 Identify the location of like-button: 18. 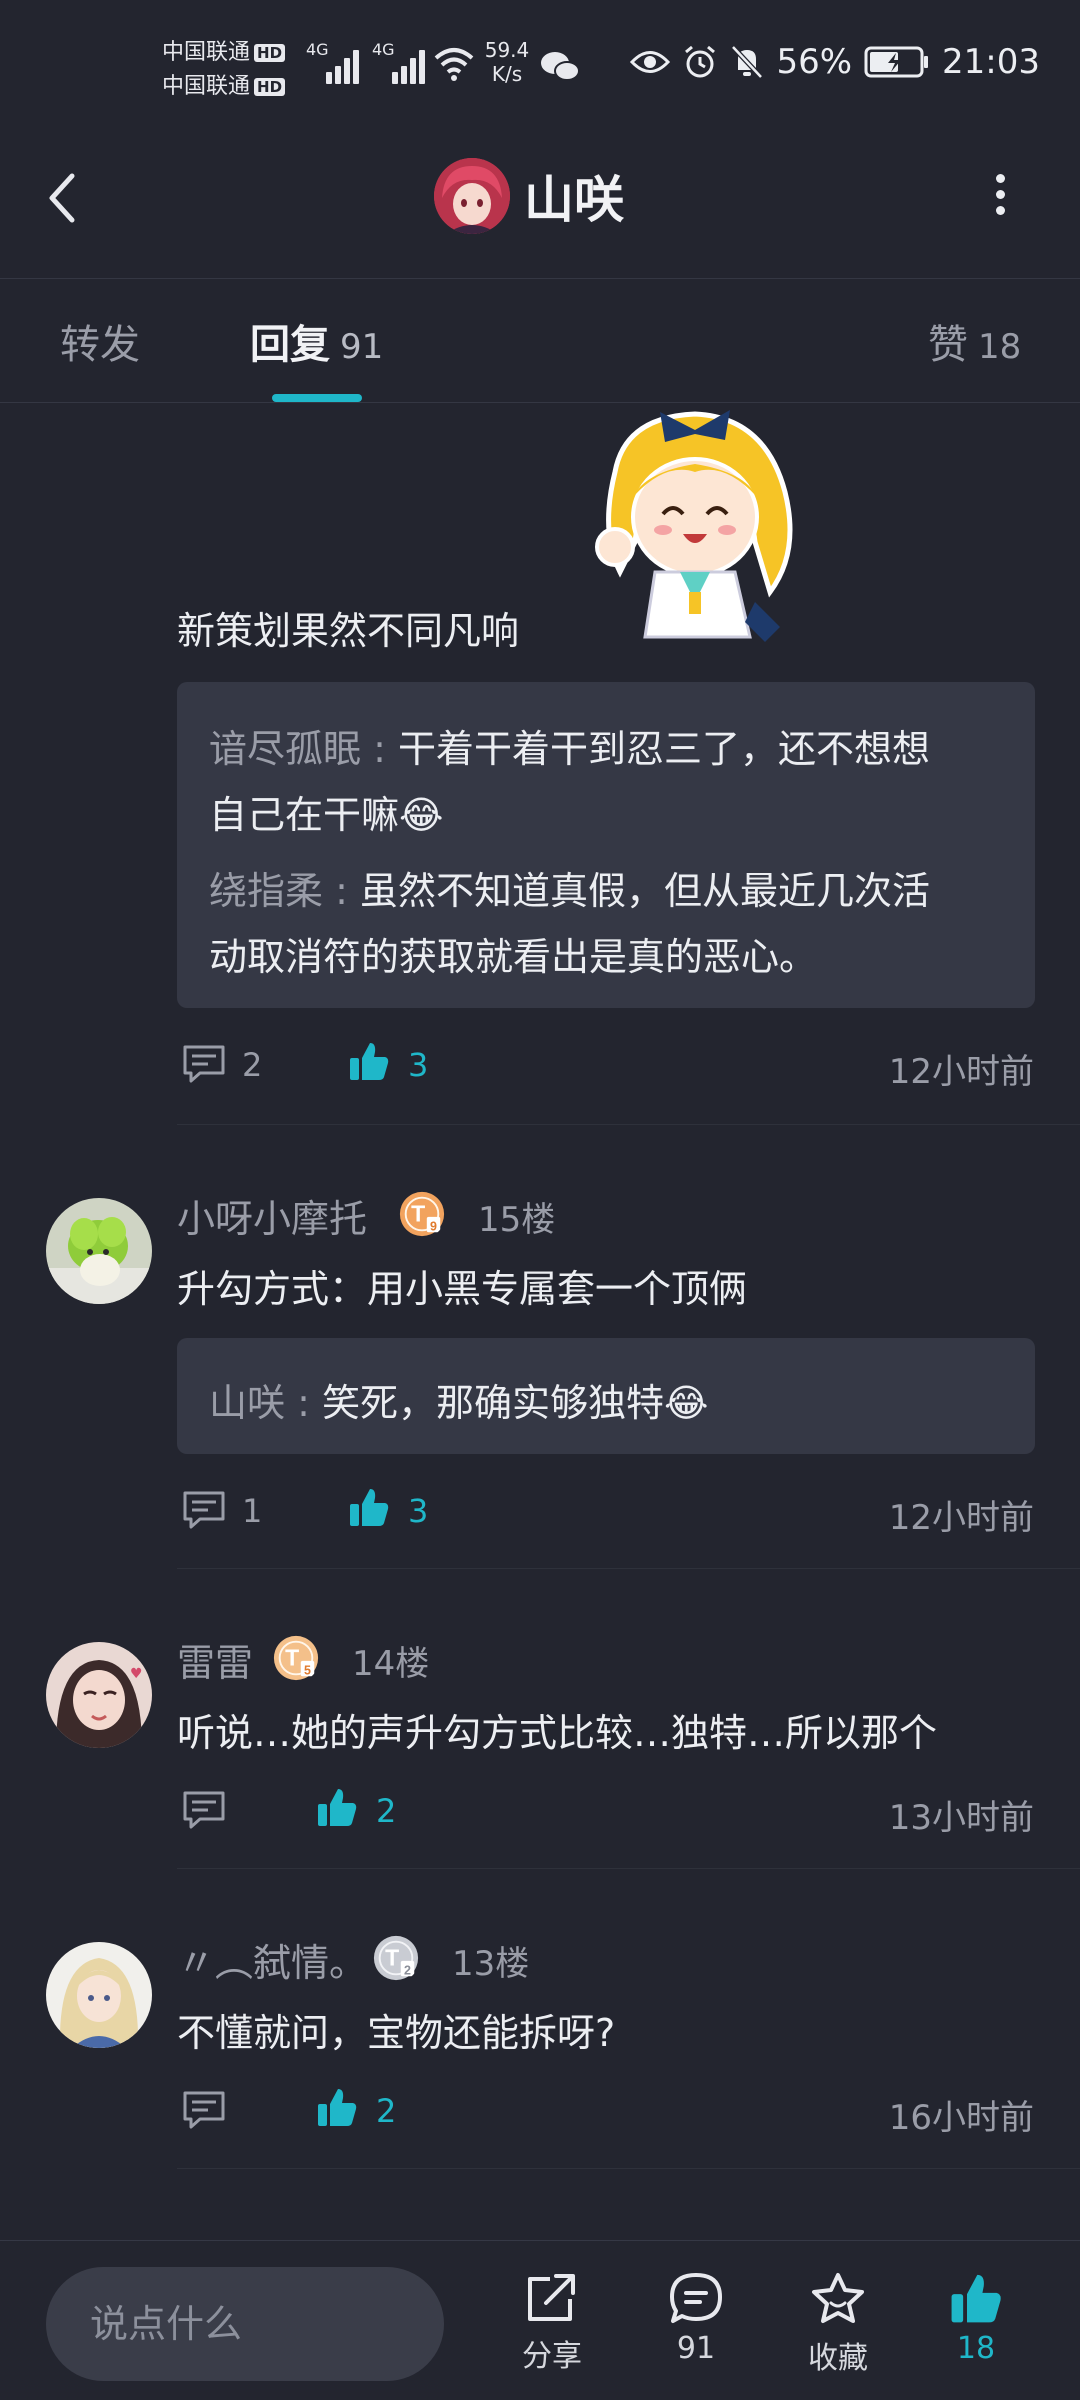
(976, 2318).